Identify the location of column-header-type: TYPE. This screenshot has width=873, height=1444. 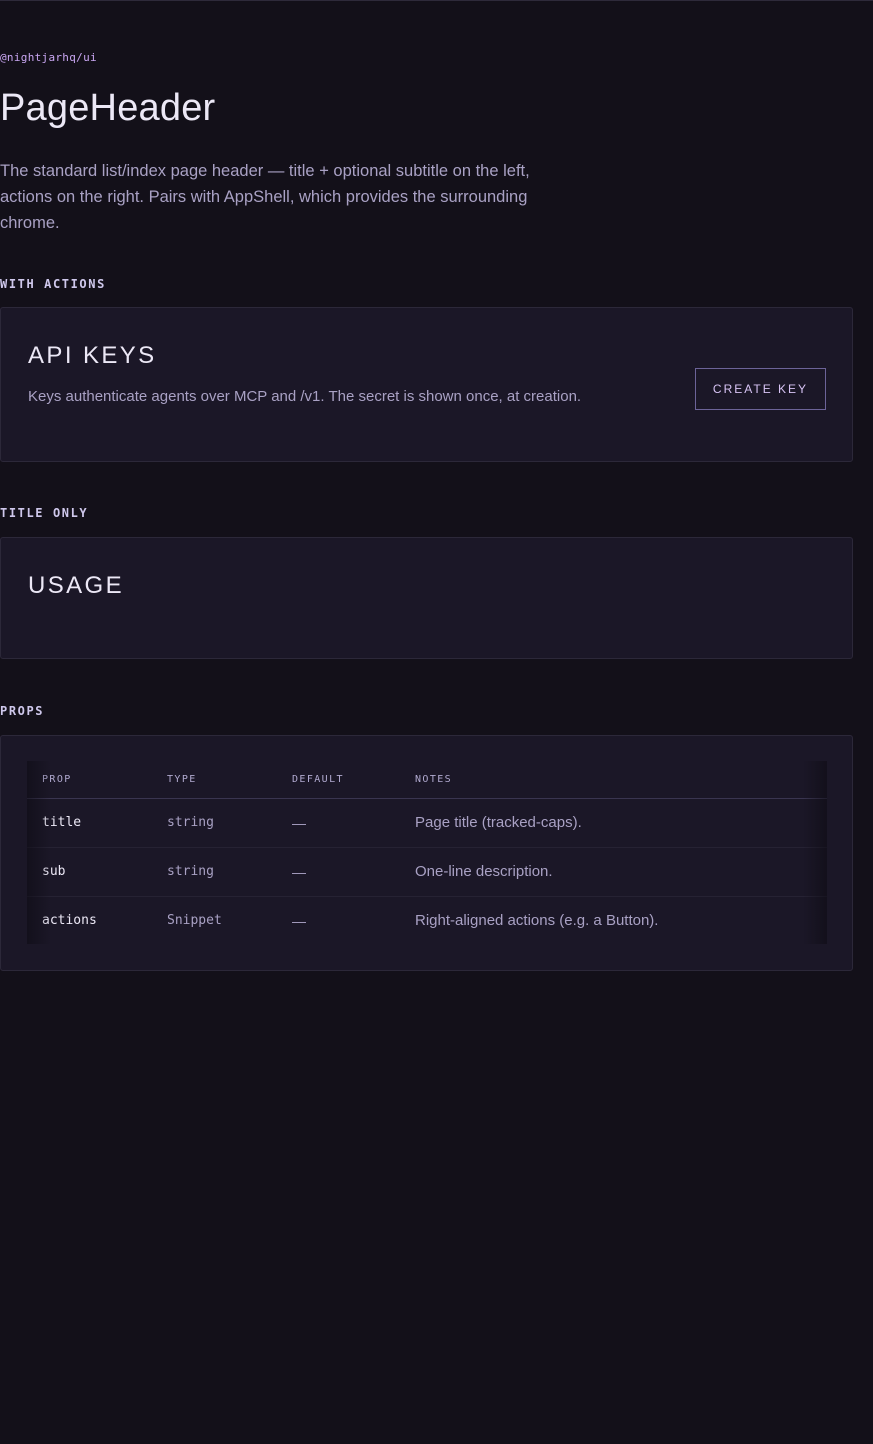
(229, 780).